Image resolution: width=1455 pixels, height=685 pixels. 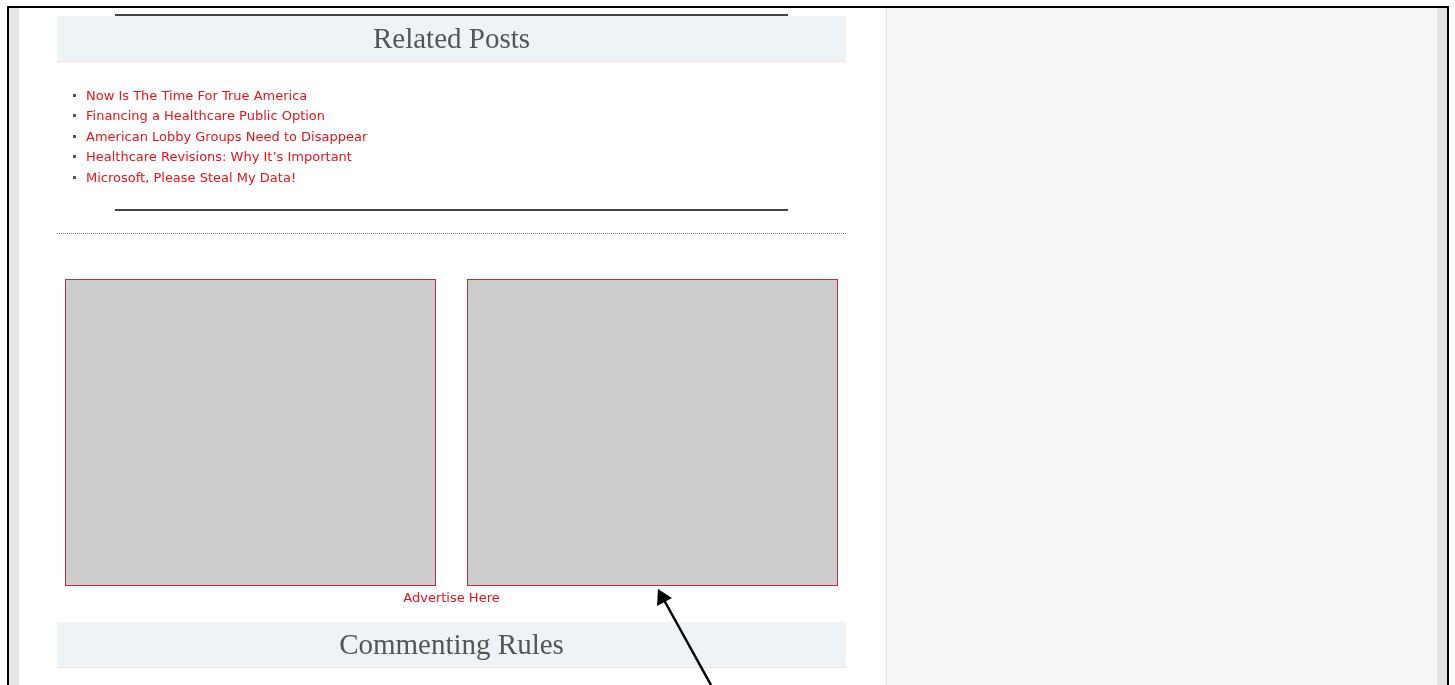 I want to click on related-post-link: American Lobby Groups Need to Disappear, so click(x=227, y=136).